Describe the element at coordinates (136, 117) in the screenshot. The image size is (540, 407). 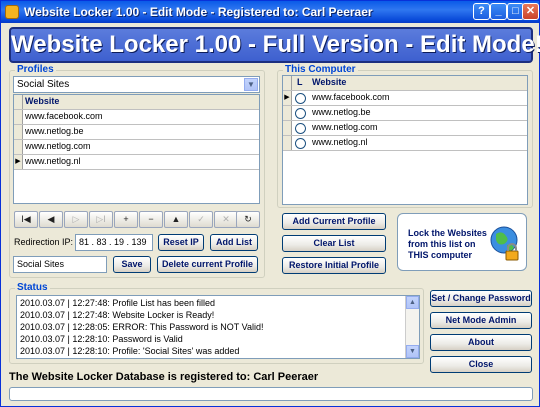
I see `table-row: www.facebook.com` at that location.